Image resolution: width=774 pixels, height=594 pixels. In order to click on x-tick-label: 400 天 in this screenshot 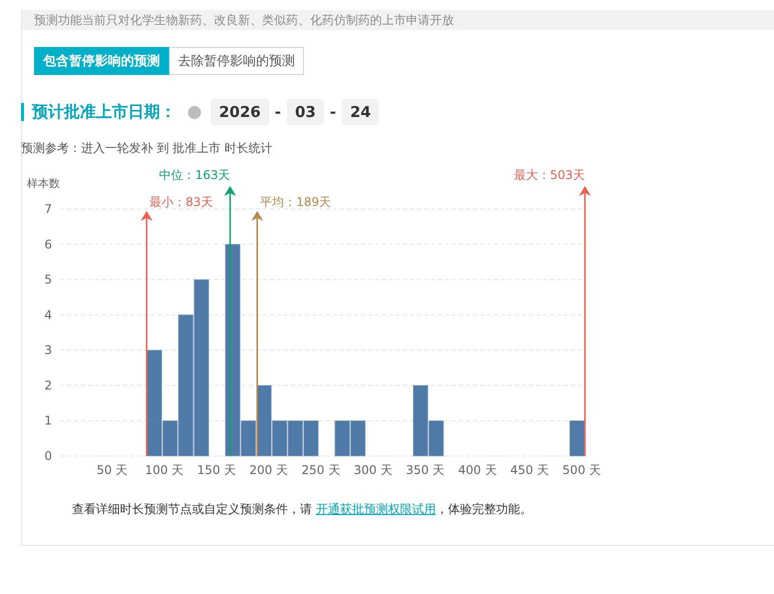, I will do `click(477, 470)`.